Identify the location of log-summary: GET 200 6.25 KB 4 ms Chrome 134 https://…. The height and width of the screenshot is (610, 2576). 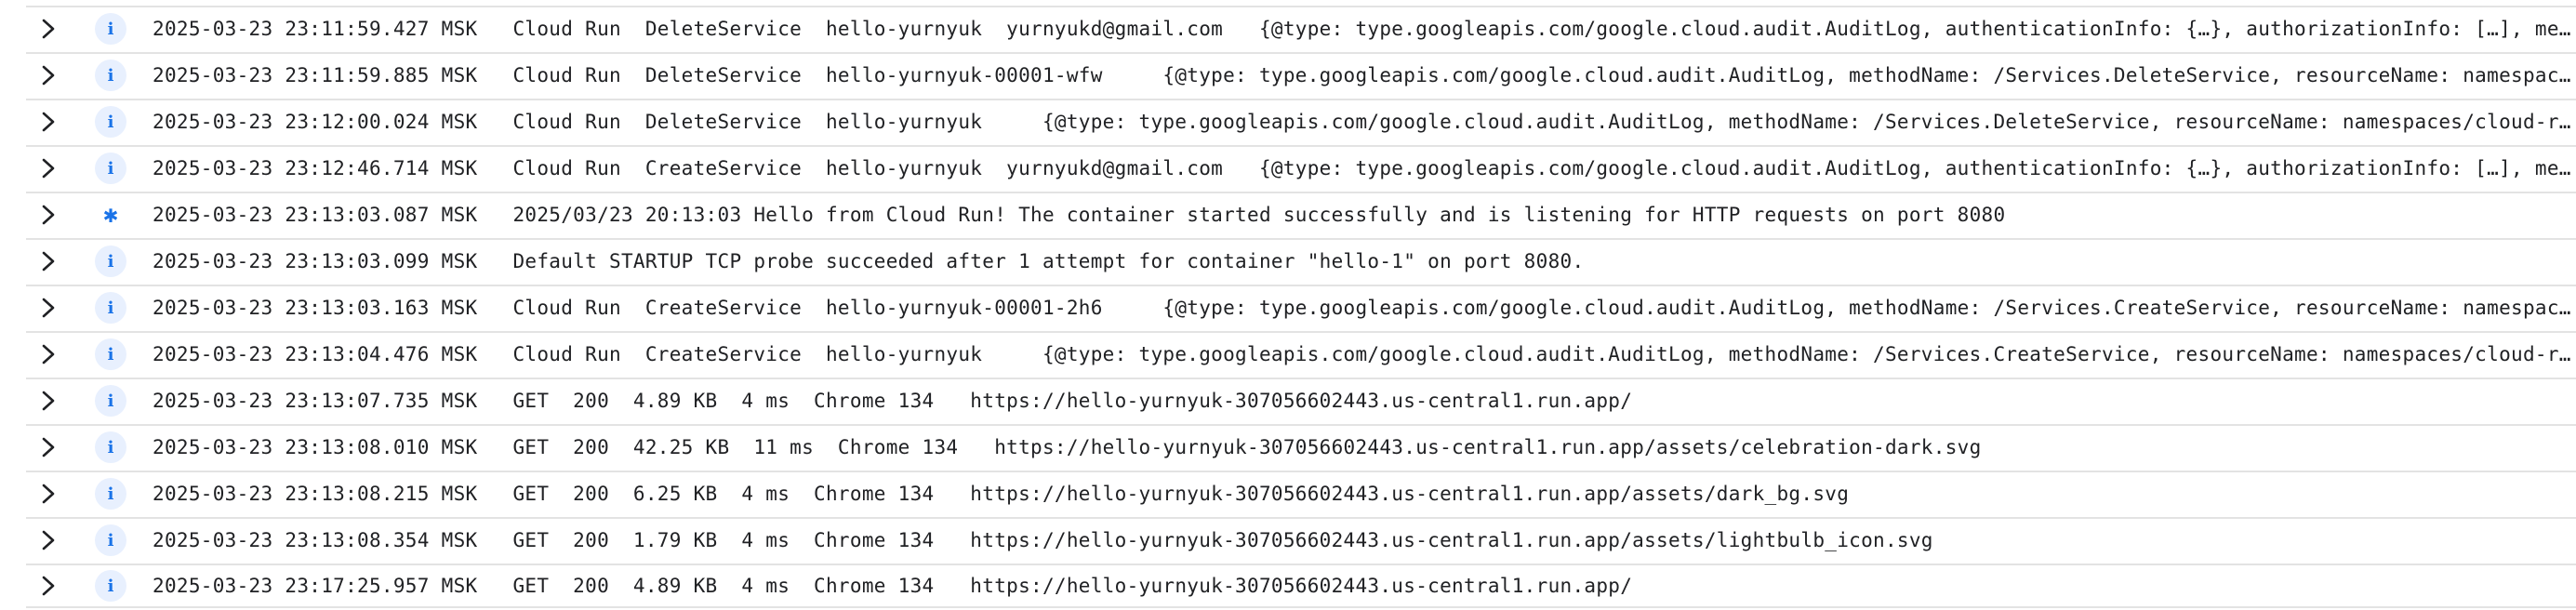
(1181, 494).